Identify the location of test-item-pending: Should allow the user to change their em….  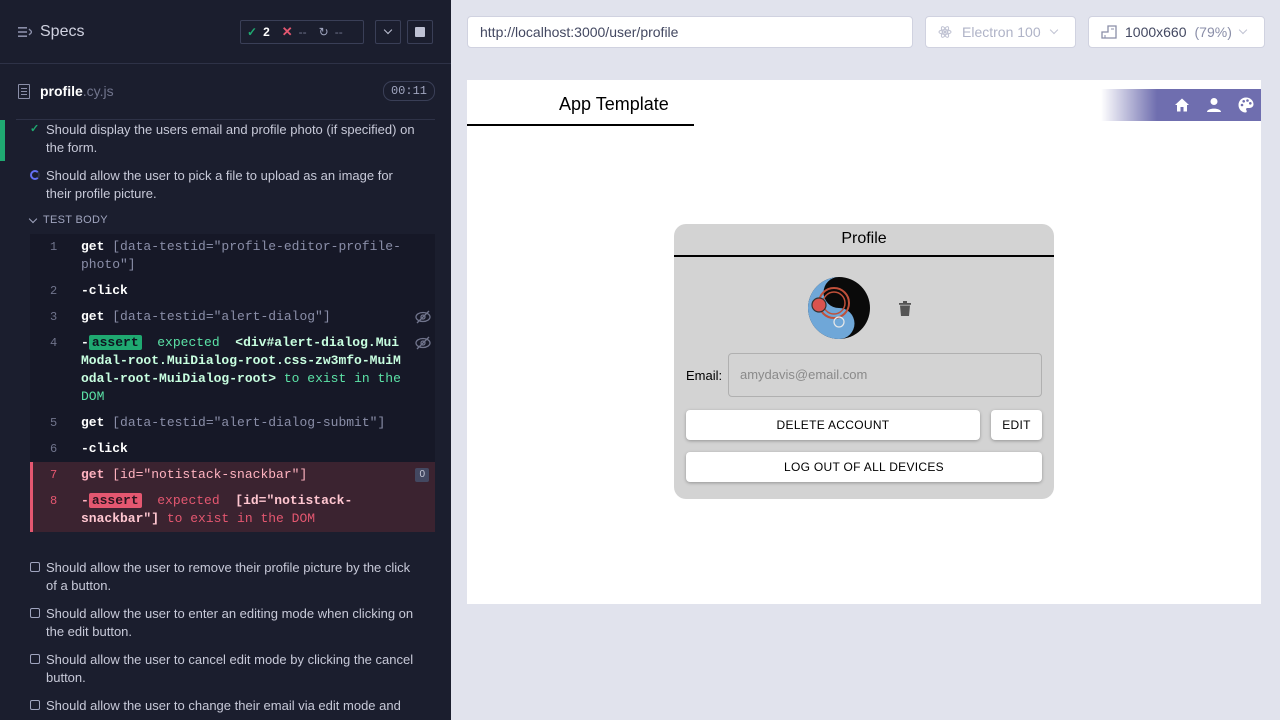
(217, 706).